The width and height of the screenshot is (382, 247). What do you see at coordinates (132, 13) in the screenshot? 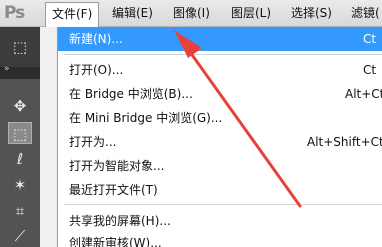
I see `menu-edit: 编辑(E)` at bounding box center [132, 13].